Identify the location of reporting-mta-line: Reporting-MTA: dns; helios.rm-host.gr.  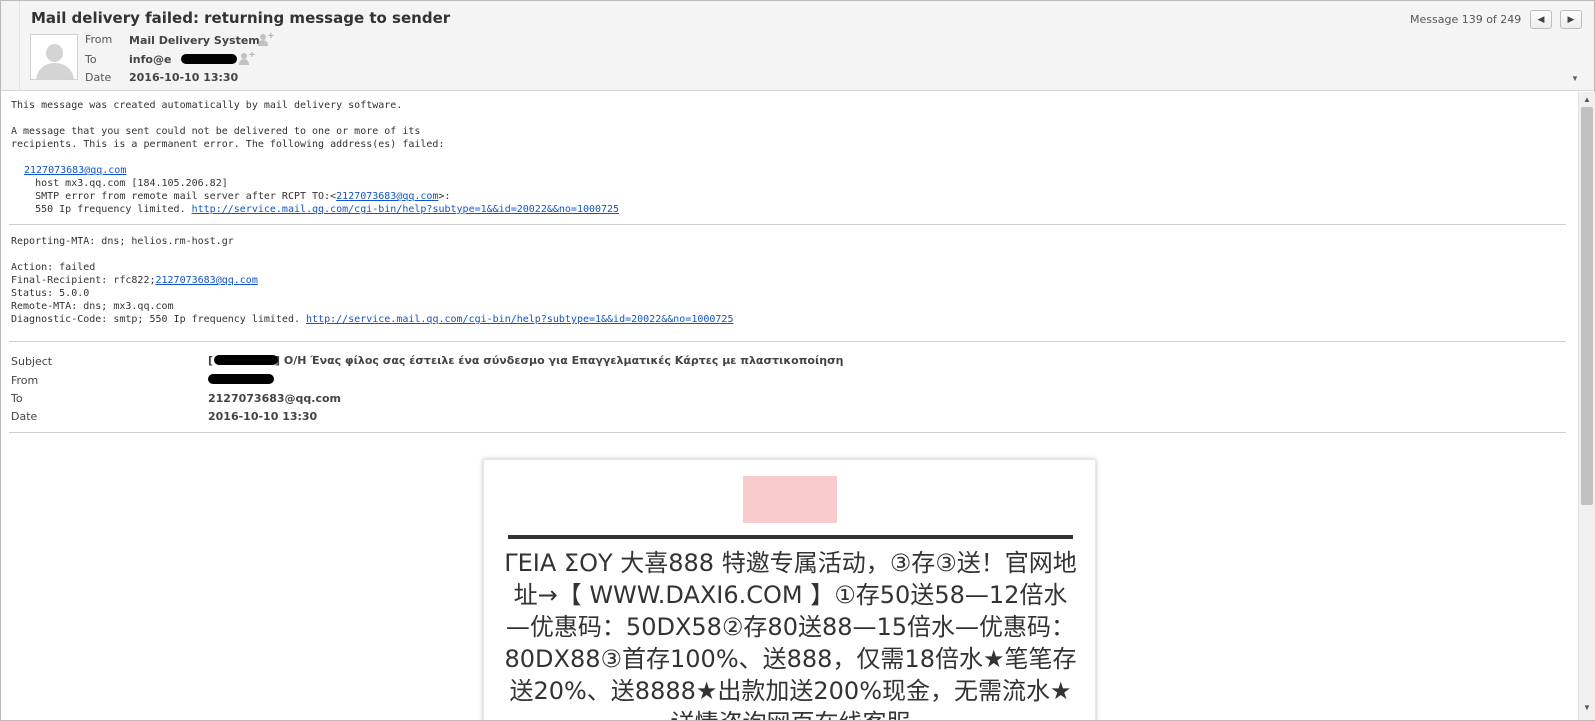
(122, 241).